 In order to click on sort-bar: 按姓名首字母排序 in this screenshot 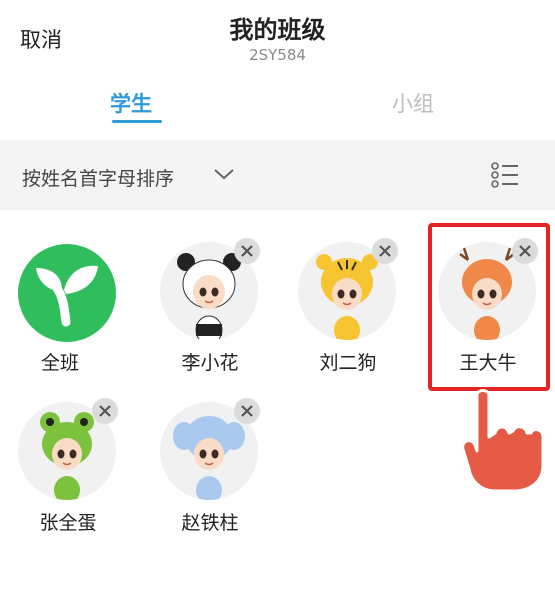, I will do `click(277, 175)`.